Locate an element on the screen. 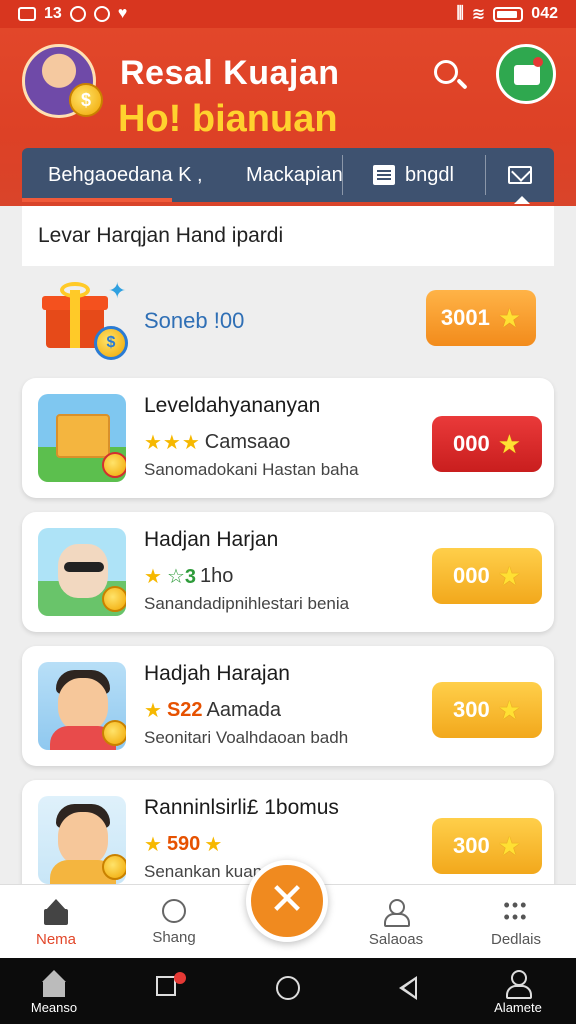 Image resolution: width=576 pixels, height=1024 pixels. system-recent-apps is located at coordinates (166, 984).